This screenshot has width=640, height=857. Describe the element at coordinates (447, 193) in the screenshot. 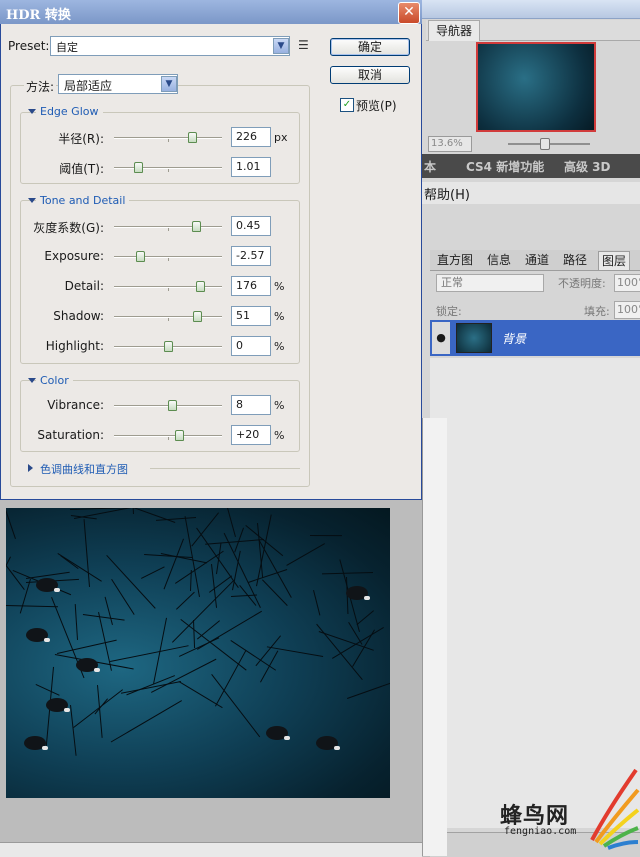

I see `menu-help: 帮助(H)` at that location.